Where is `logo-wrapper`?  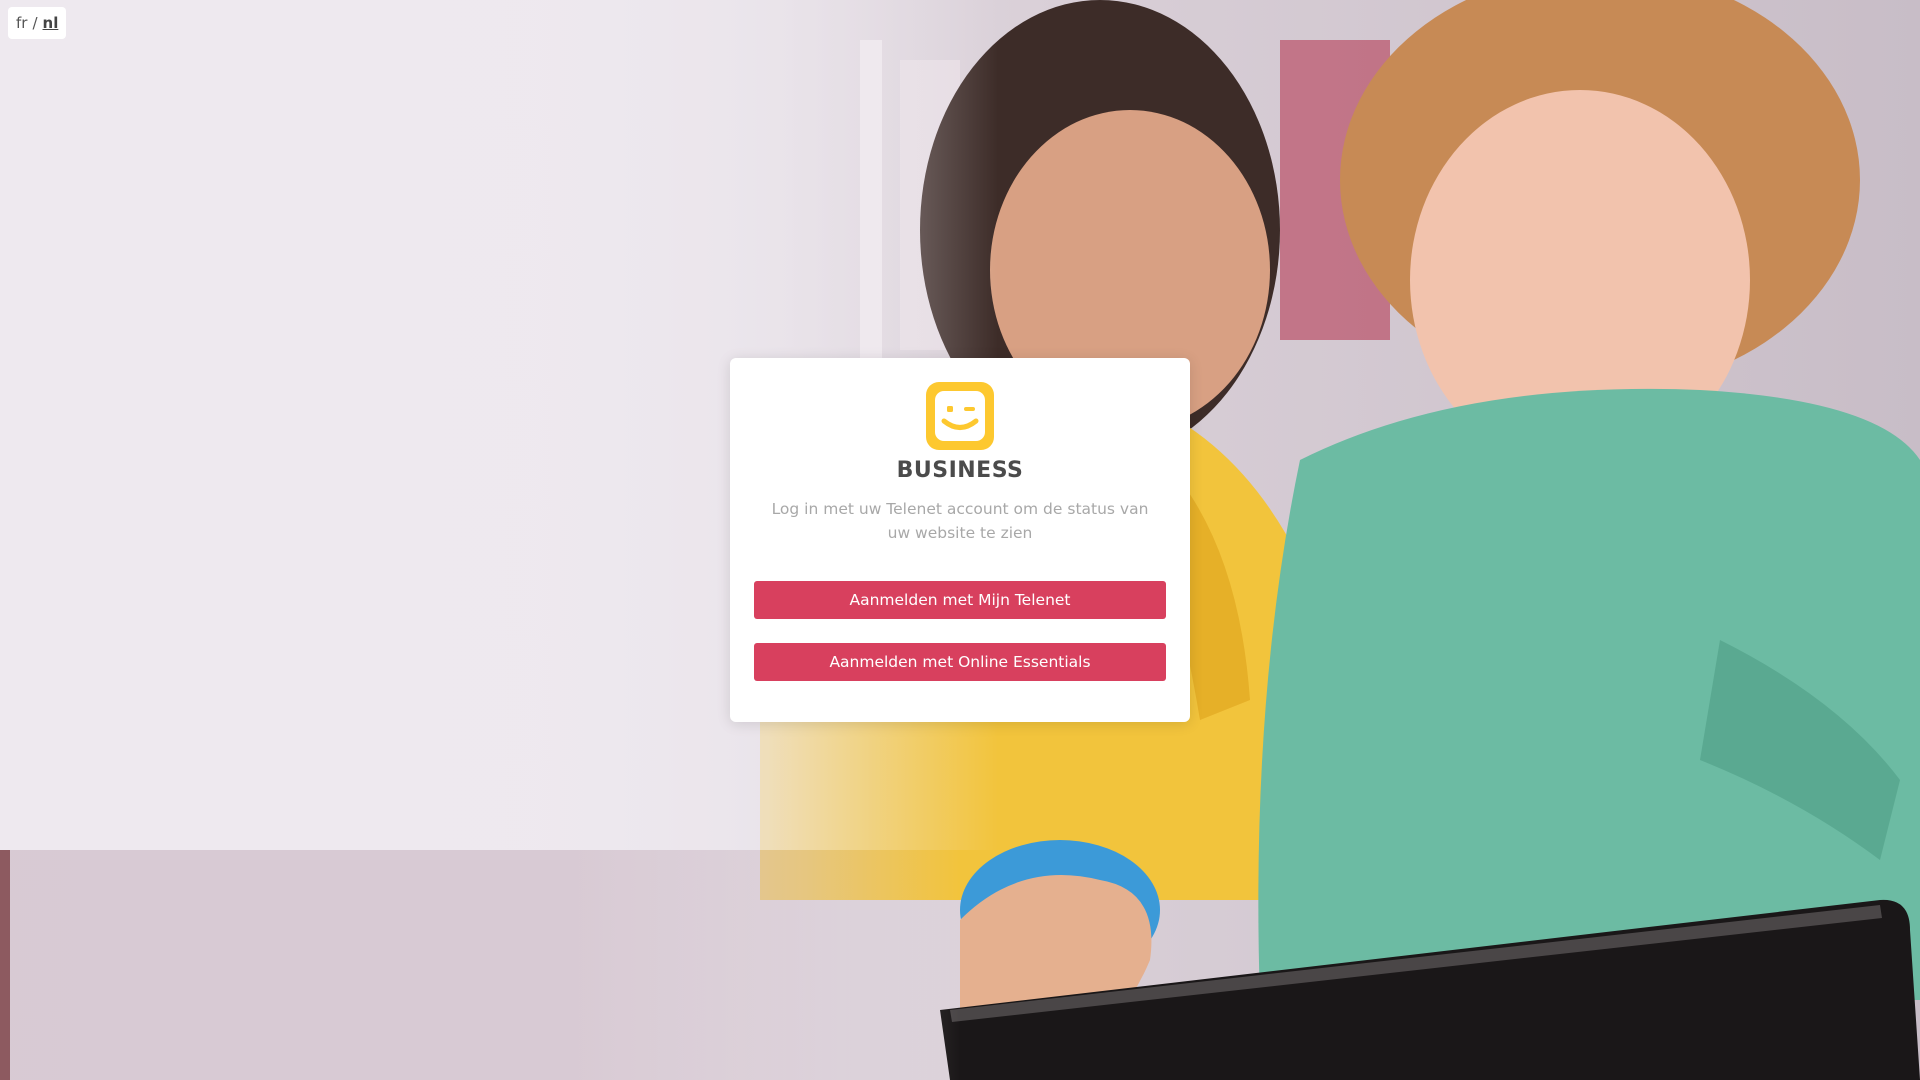
logo-wrapper is located at coordinates (960, 416).